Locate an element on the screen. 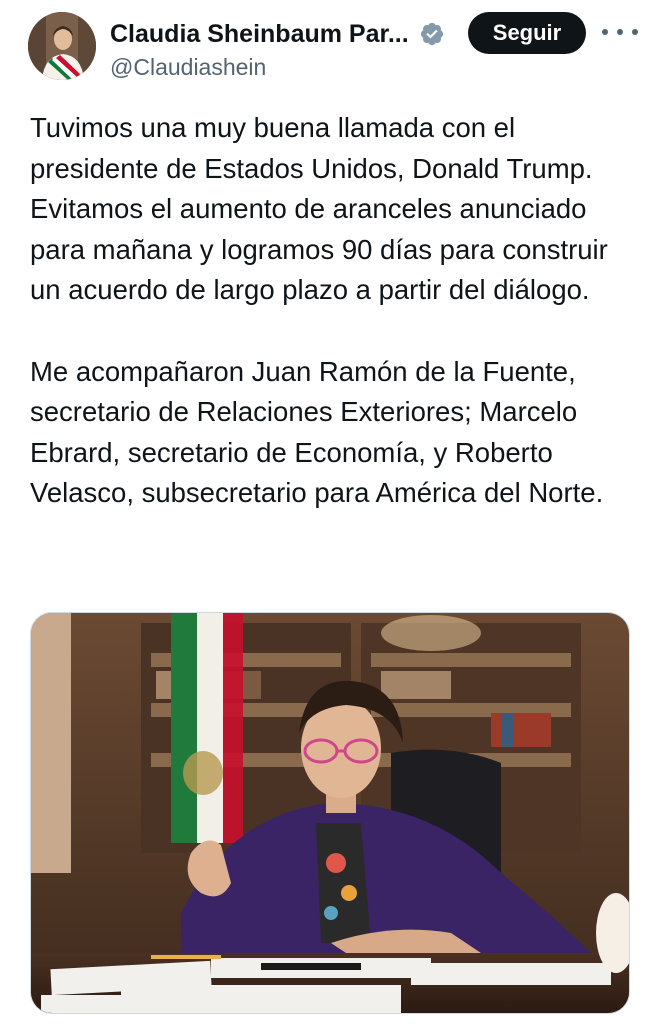 The image size is (660, 1024). author-names: Claudia Sheinbaum Par... @Claudiashein is located at coordinates (290, 48).